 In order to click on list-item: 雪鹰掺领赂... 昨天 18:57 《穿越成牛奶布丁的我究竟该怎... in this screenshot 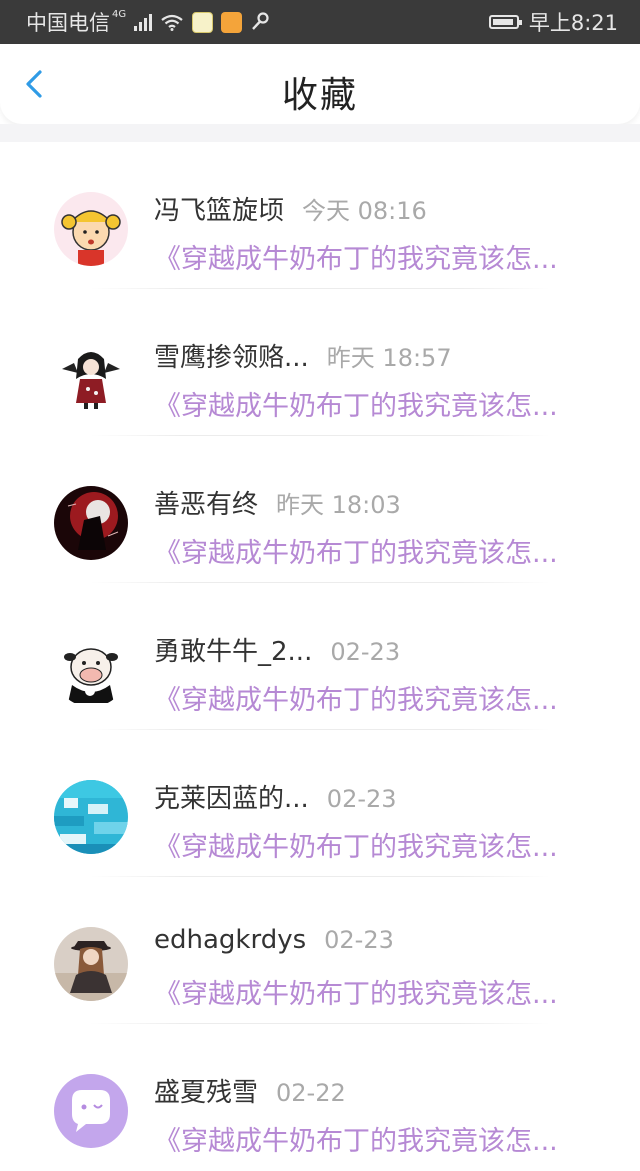, I will do `click(320, 362)`.